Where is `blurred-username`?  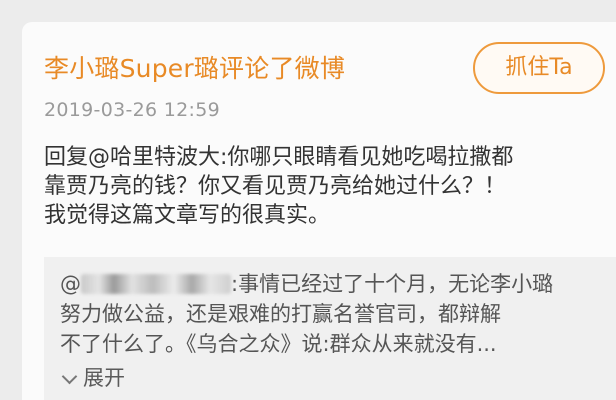 blurred-username is located at coordinates (156, 284).